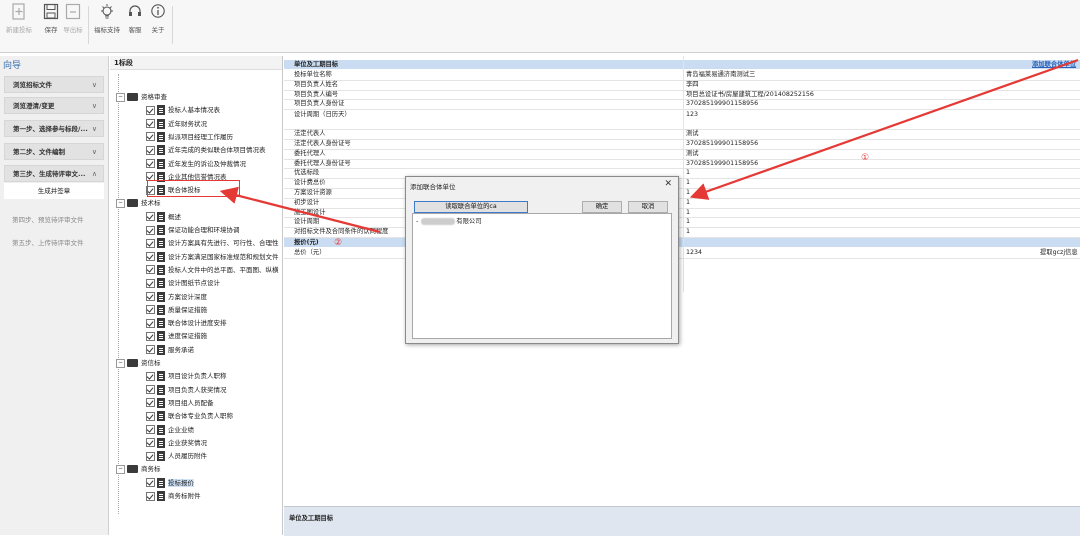 The height and width of the screenshot is (536, 1080). Describe the element at coordinates (602, 207) in the screenshot. I see `confirm-button: 确定` at that location.